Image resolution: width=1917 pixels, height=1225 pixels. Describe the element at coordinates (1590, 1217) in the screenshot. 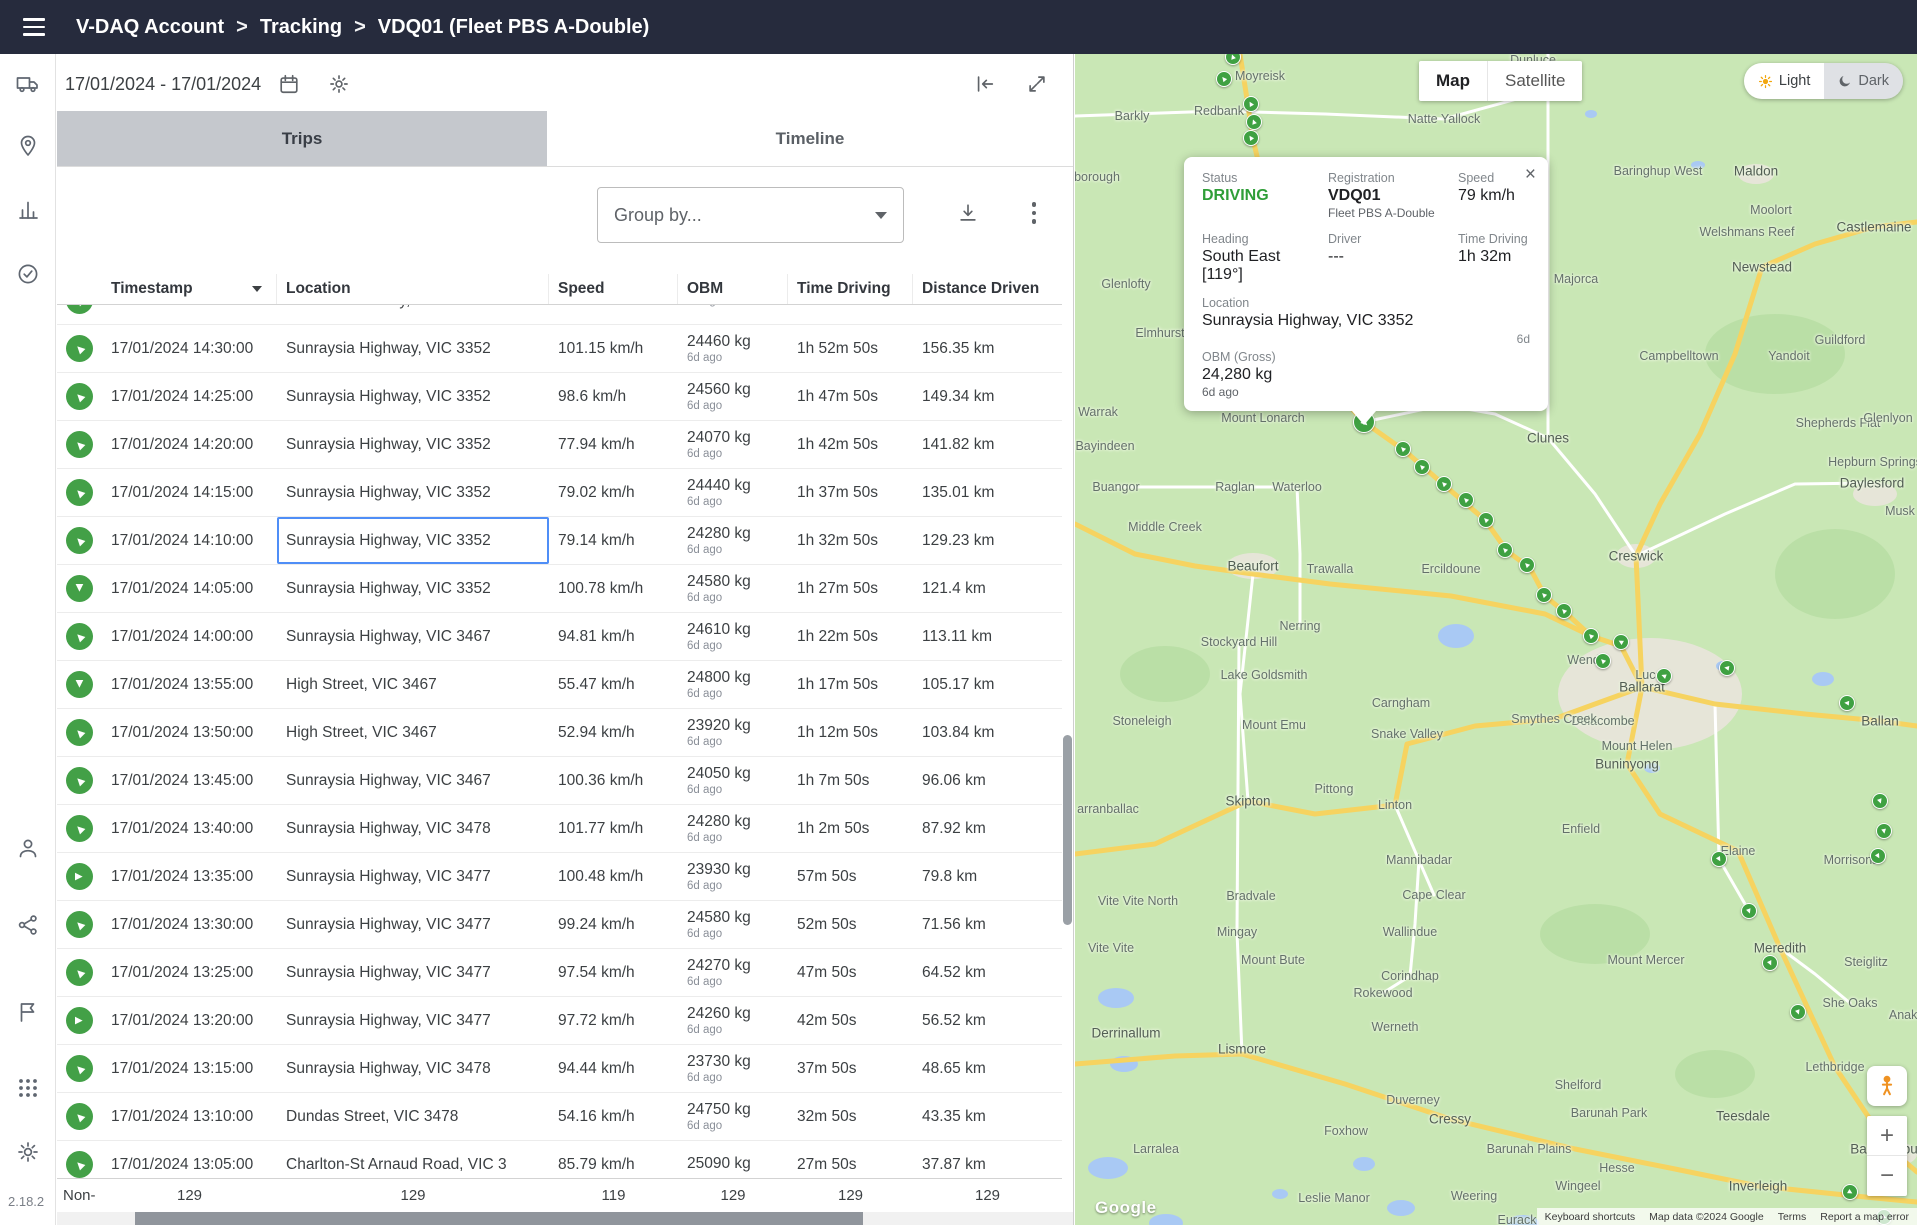

I see `attribution-link: Keyboard shortcuts` at that location.